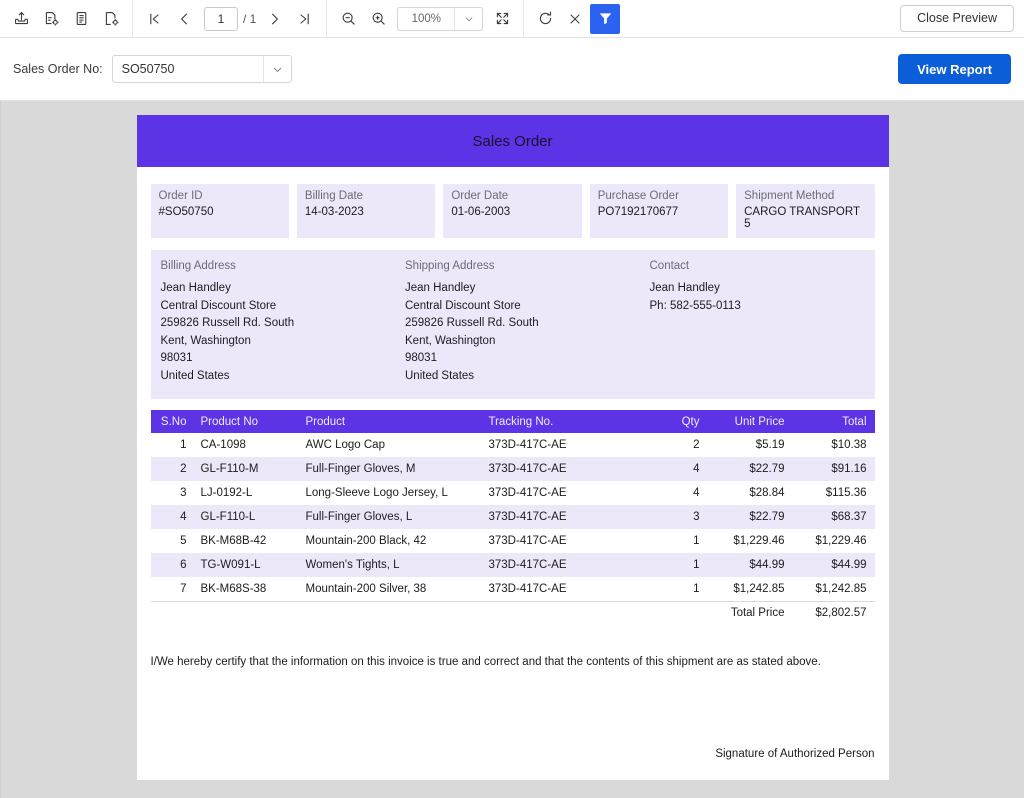 The height and width of the screenshot is (798, 1024). I want to click on column-header-qty: Qty, so click(681, 421).